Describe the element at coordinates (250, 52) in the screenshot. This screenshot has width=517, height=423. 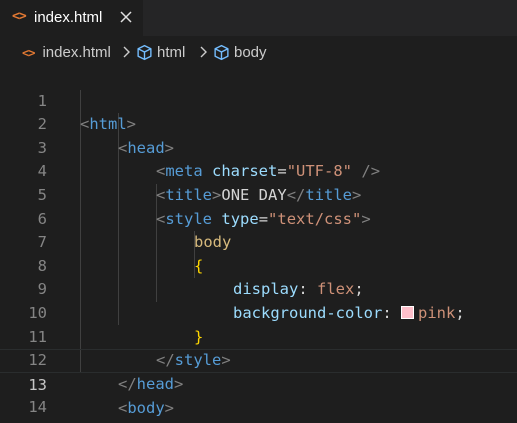
I see `breadcrumb-label: body` at that location.